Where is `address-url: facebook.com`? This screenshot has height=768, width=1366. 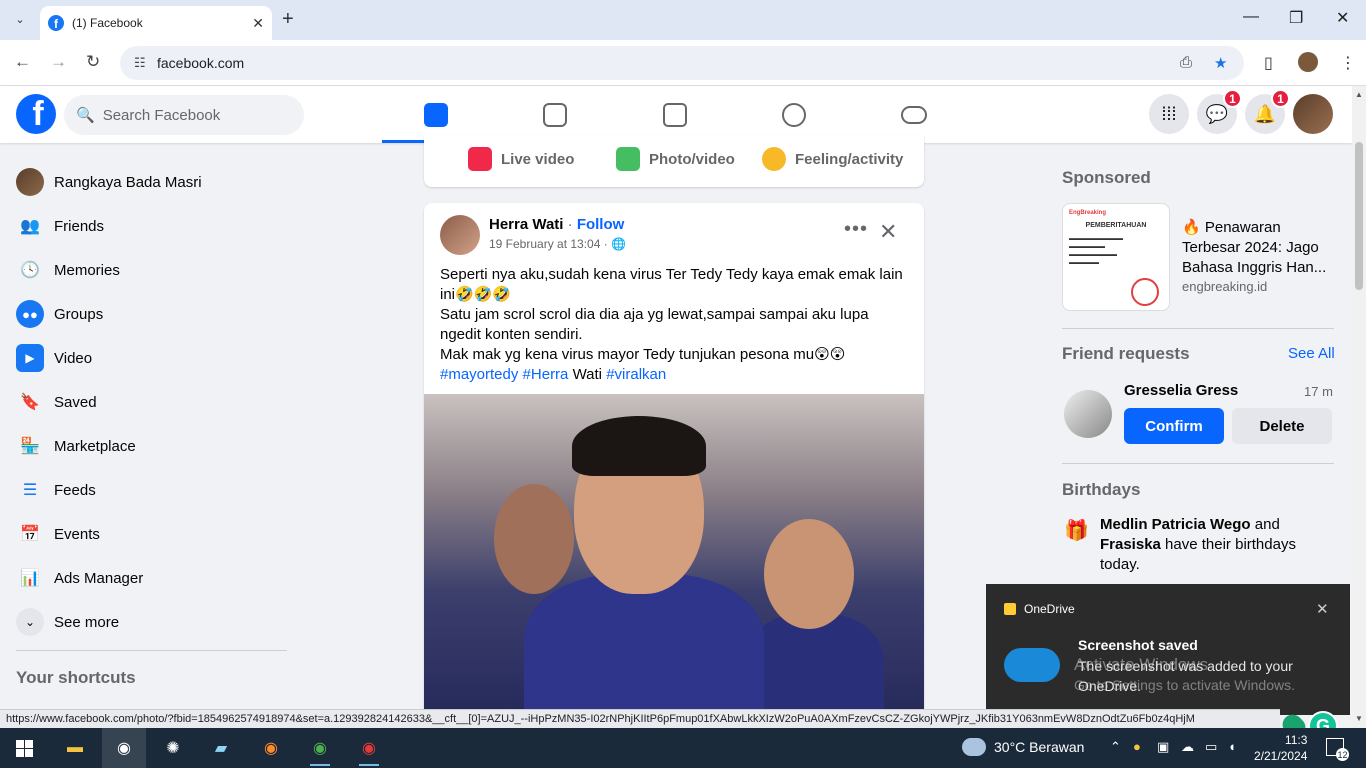 address-url: facebook.com is located at coordinates (200, 63).